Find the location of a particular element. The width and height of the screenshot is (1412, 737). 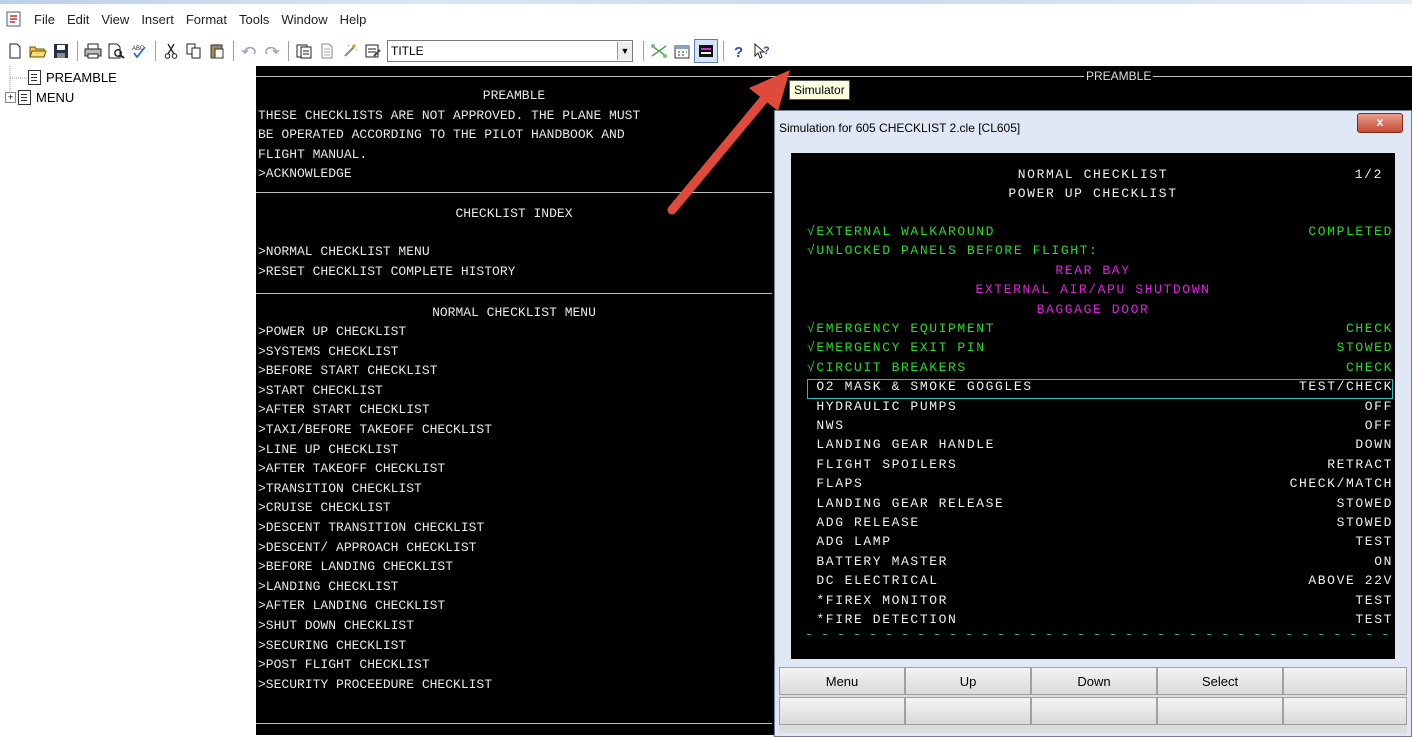

checklist-item: ADG LAMP is located at coordinates (849, 542).